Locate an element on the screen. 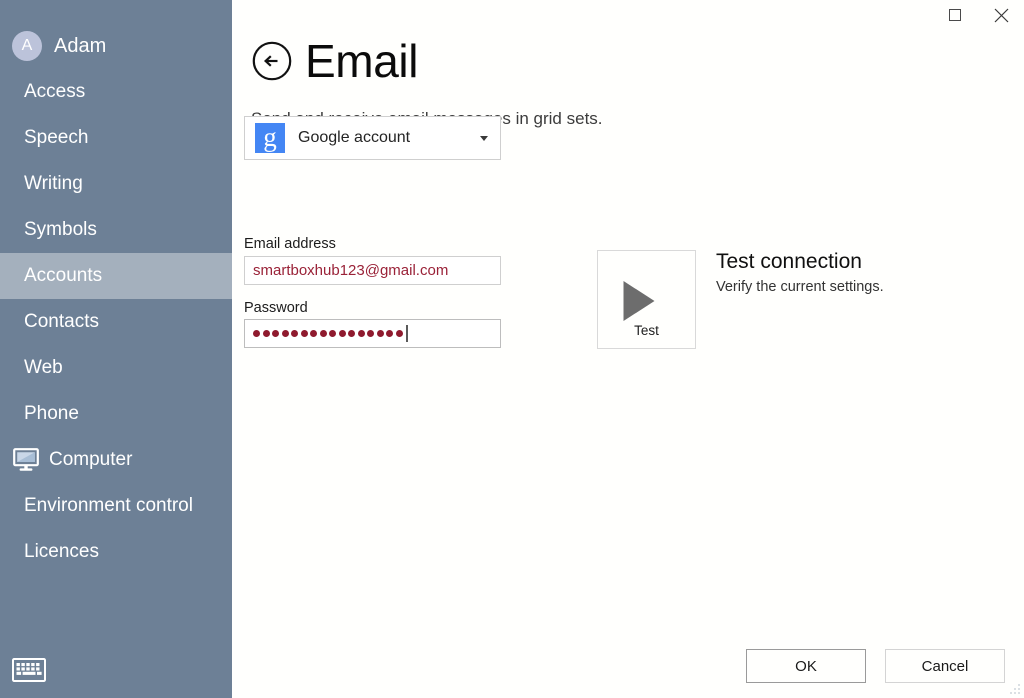 This screenshot has height=698, width=1024. account-type-dropdown: g Google account is located at coordinates (372, 138).